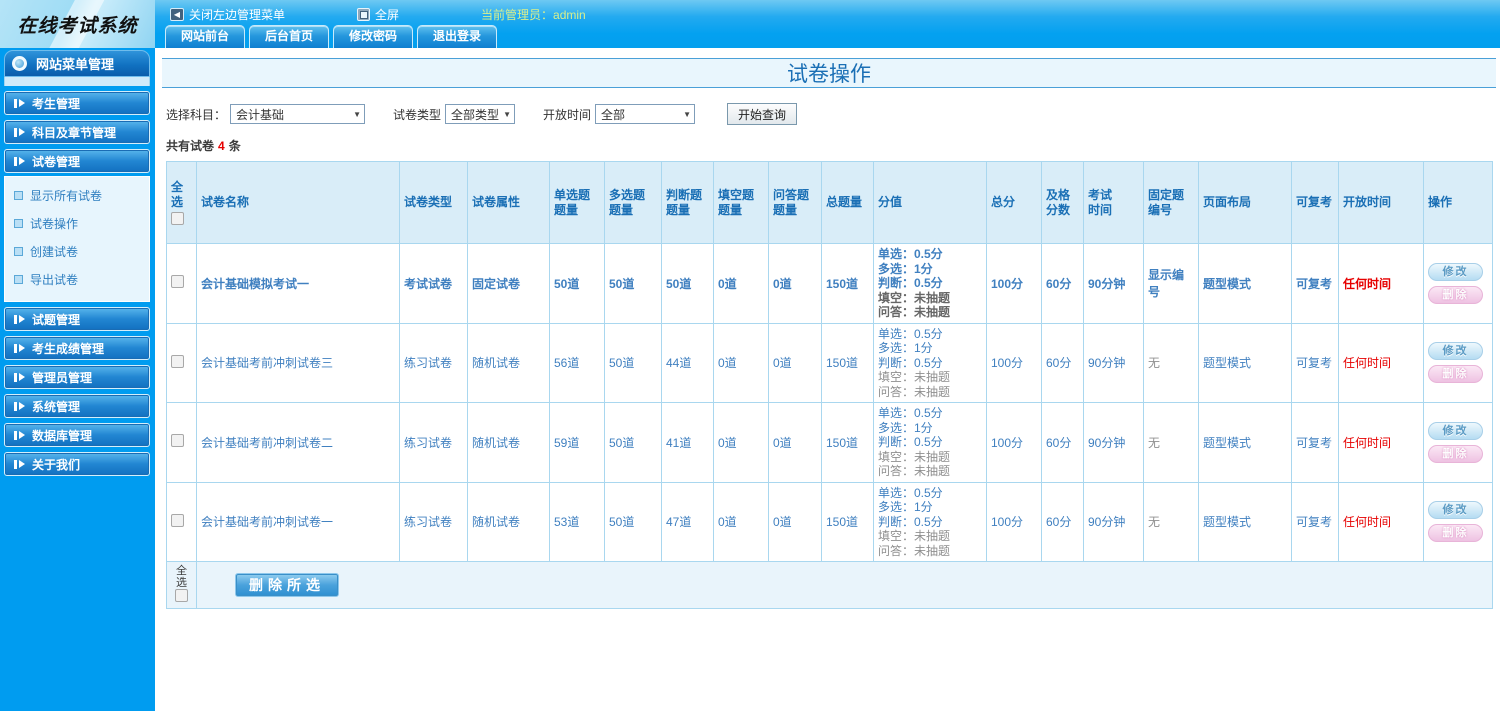 The width and height of the screenshot is (1500, 711). Describe the element at coordinates (221, 146) in the screenshot. I see `paper-count-value: 4` at that location.